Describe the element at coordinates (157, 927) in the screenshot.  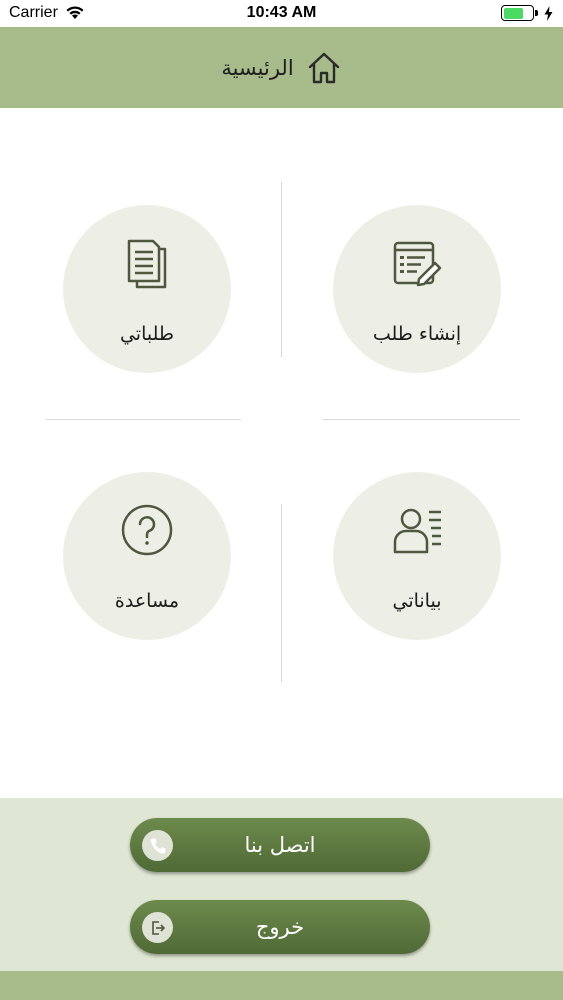
I see `logout-icon` at that location.